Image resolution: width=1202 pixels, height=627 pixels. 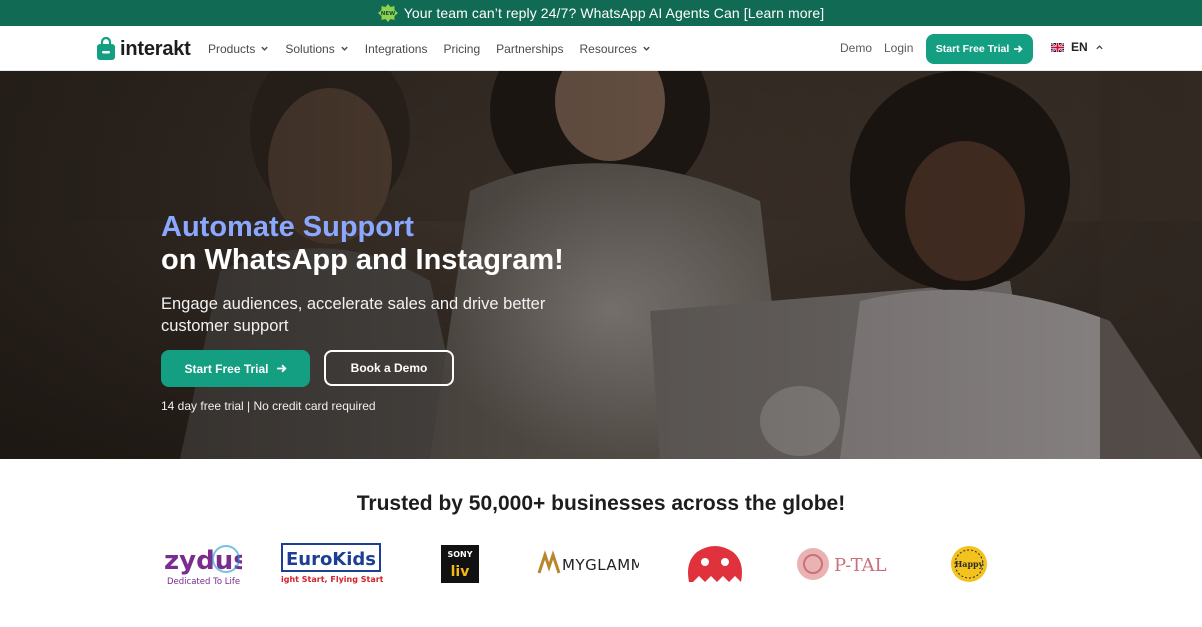 What do you see at coordinates (203, 582) in the screenshot?
I see `zydus-logo-tagline: Dedicated To Life` at bounding box center [203, 582].